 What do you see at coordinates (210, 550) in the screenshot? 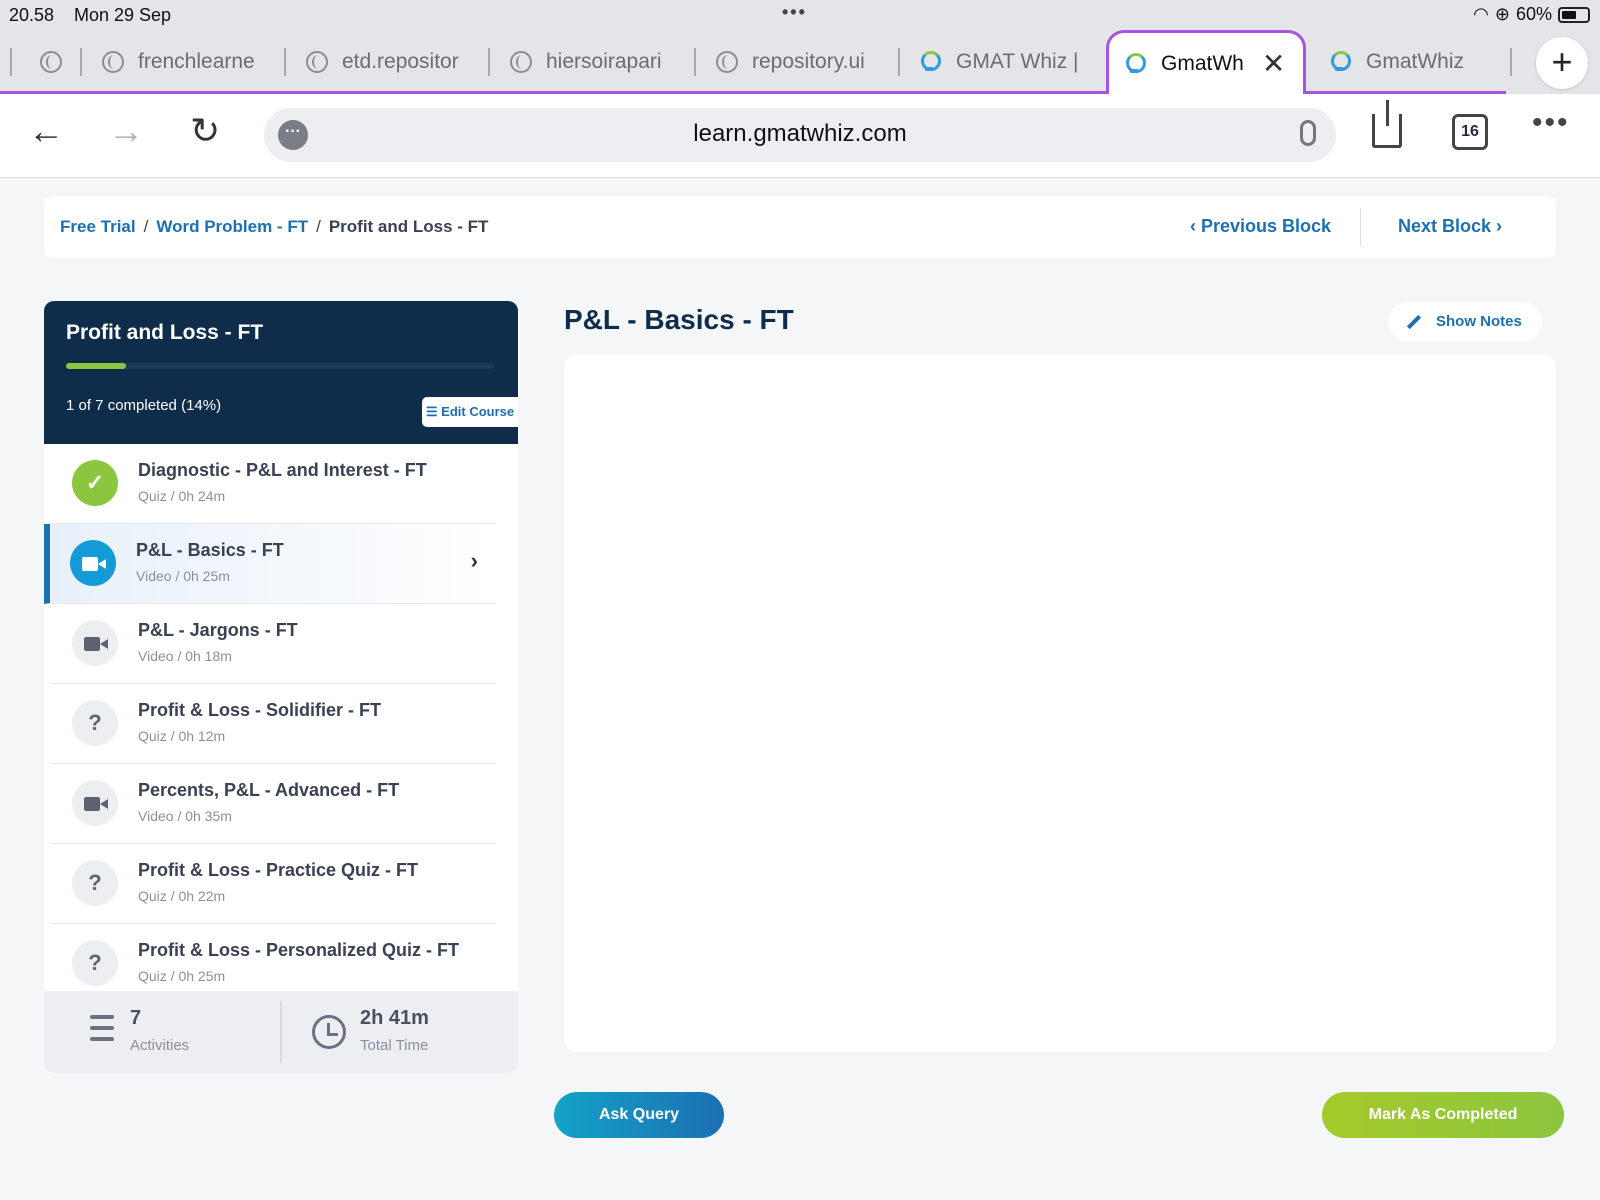
I see `activity-name: P&L - Basics - FT` at bounding box center [210, 550].